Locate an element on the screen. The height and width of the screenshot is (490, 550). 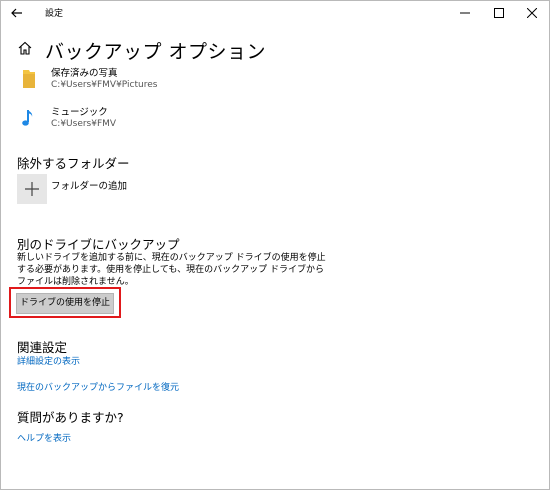
add-folder-button: フォルダーの追加 is located at coordinates (82, 190).